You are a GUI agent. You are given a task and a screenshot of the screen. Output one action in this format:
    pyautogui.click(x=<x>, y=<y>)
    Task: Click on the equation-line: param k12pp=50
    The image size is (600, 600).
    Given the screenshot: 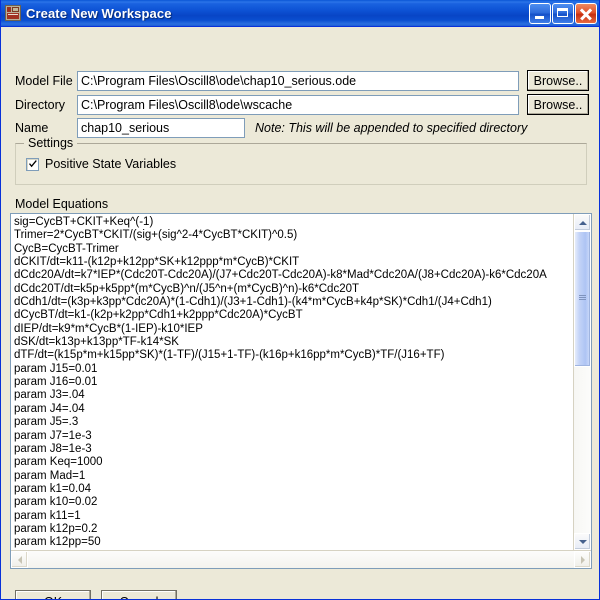 What is the action you would take?
    pyautogui.click(x=57, y=542)
    